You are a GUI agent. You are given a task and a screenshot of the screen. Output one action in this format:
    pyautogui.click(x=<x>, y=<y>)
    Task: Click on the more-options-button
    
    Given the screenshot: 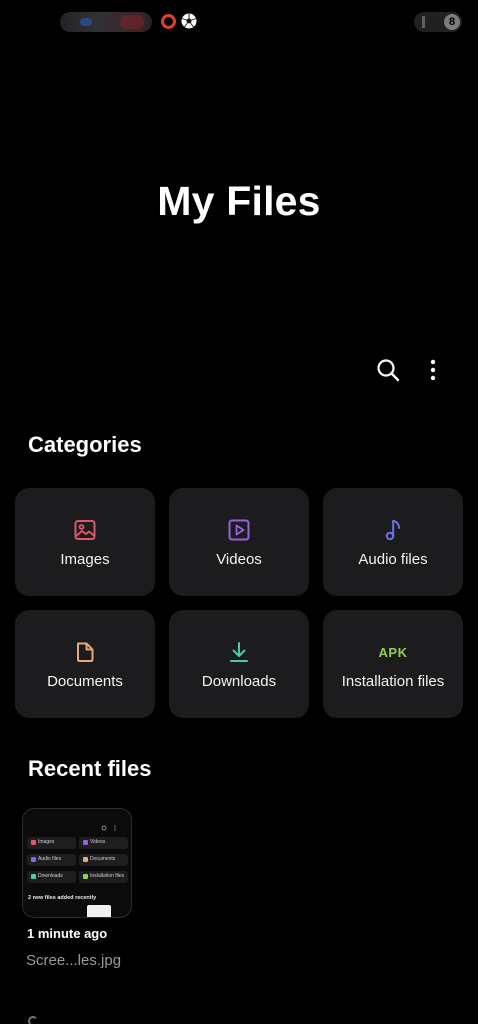 What is the action you would take?
    pyautogui.click(x=433, y=370)
    